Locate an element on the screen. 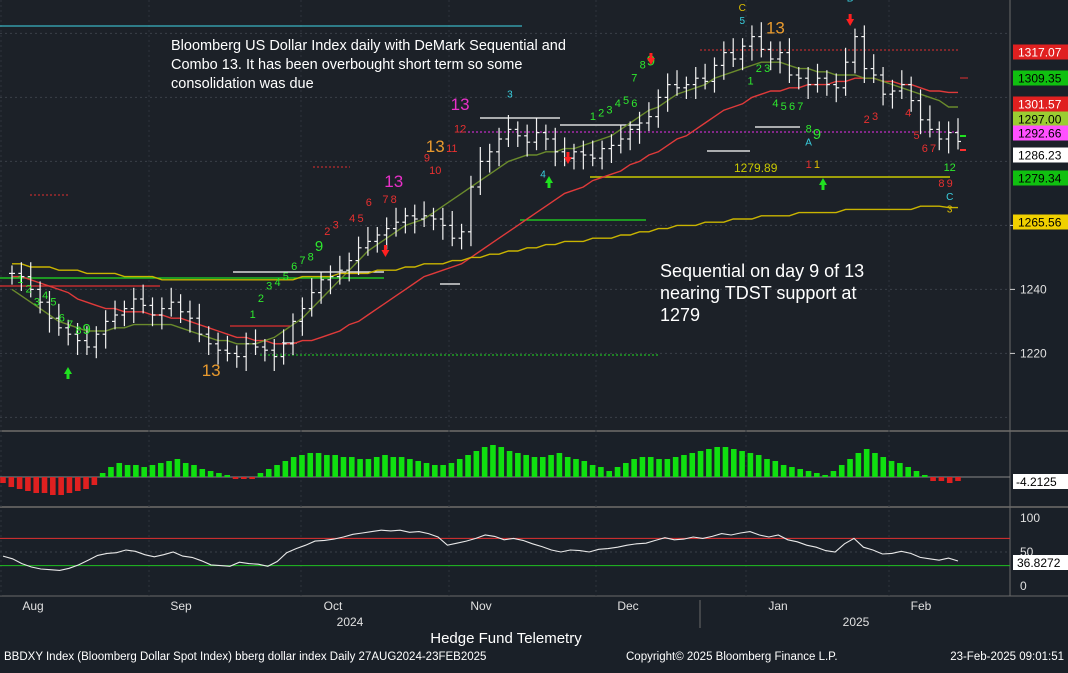  oscillator-tick-label: 100 is located at coordinates (1030, 518).